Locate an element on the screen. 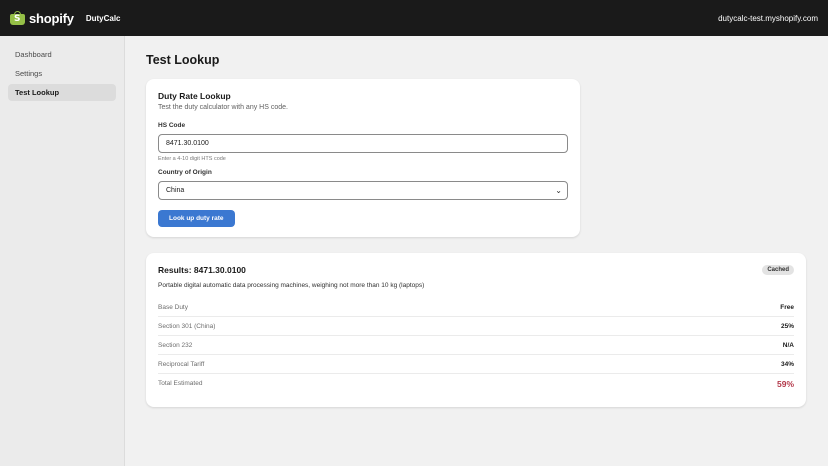  sidebar: Dashboard Settings Test Lookup is located at coordinates (62, 251).